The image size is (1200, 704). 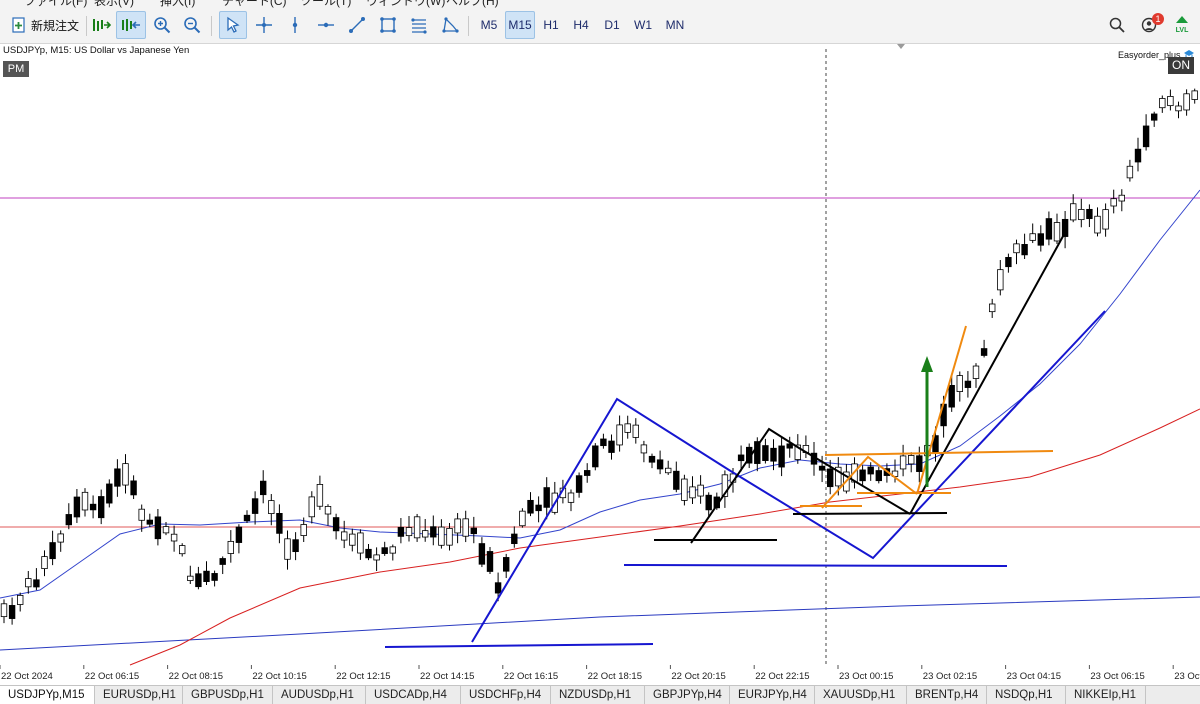 I want to click on trendline-tool-button, so click(x=357, y=25).